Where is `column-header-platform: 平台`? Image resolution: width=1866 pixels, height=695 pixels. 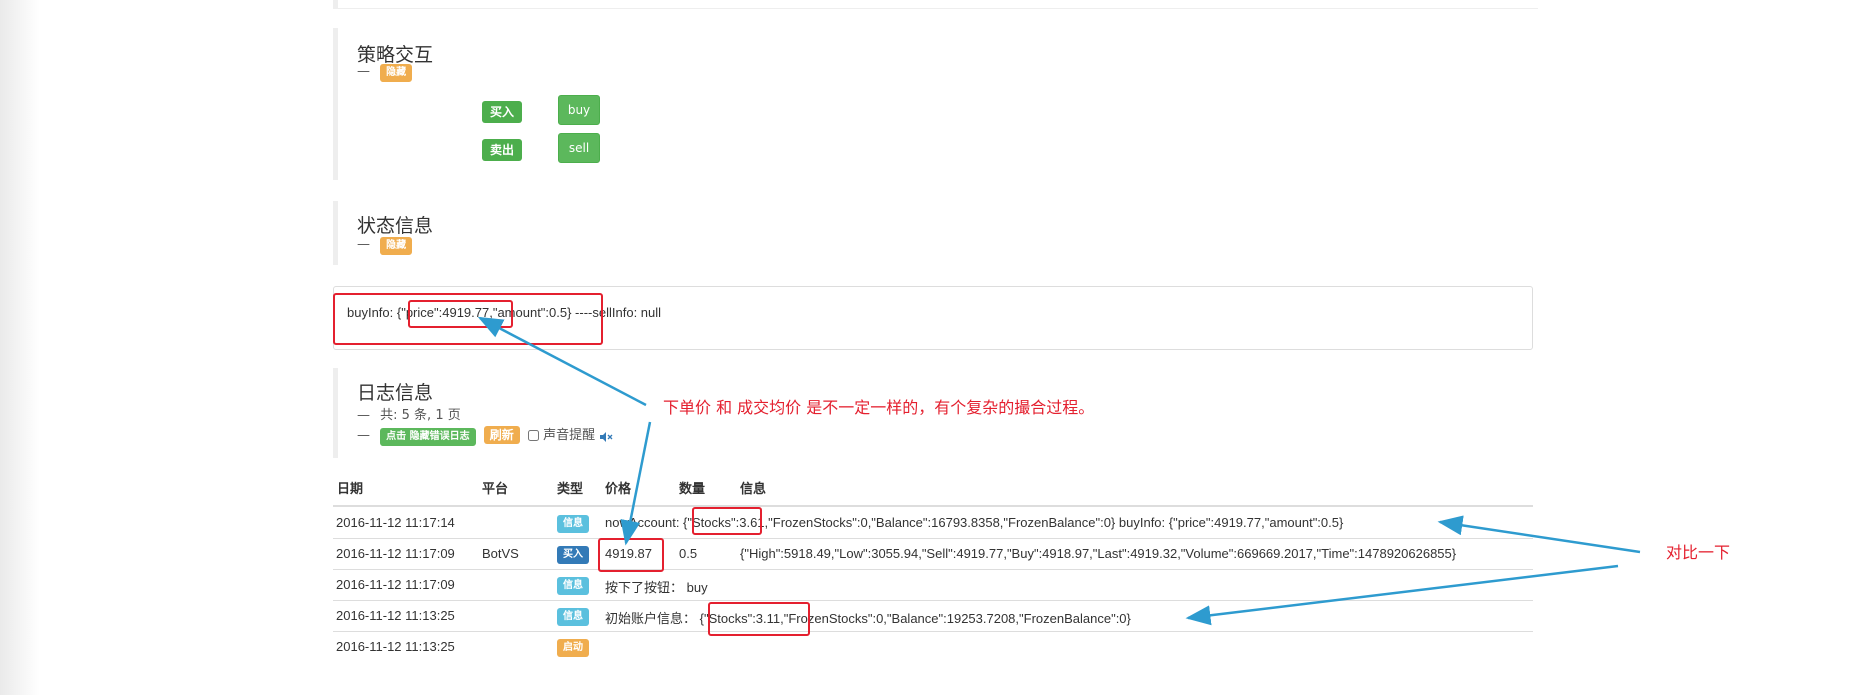
column-header-platform: 平台 is located at coordinates (495, 488).